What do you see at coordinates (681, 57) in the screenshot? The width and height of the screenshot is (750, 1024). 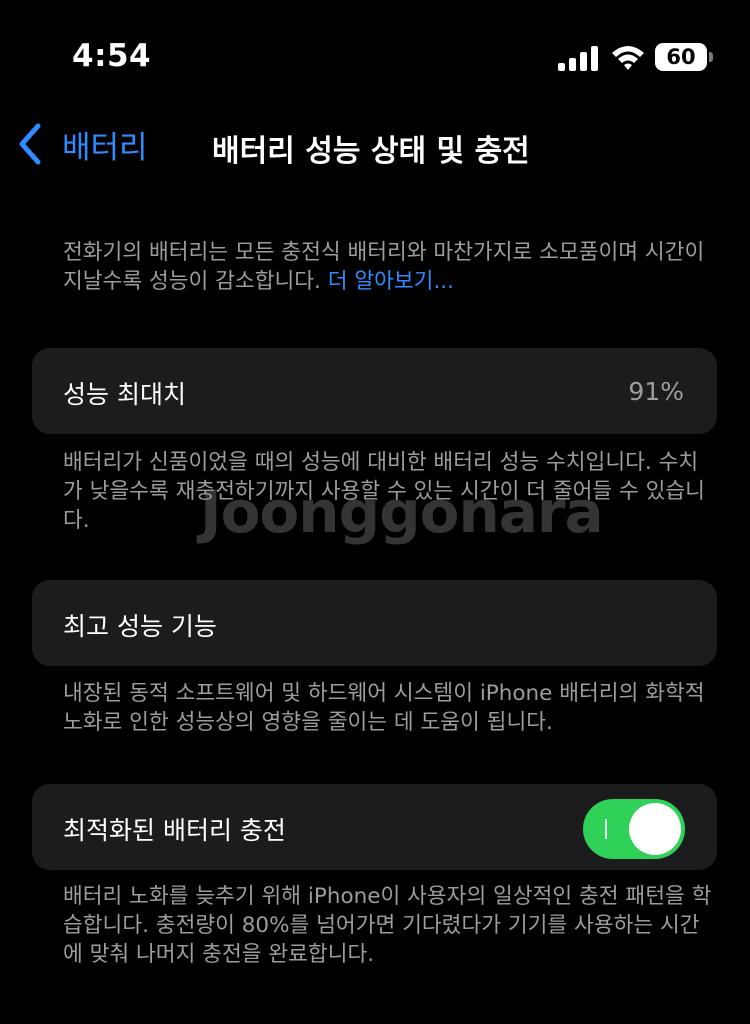 I see `battery-level: 60` at bounding box center [681, 57].